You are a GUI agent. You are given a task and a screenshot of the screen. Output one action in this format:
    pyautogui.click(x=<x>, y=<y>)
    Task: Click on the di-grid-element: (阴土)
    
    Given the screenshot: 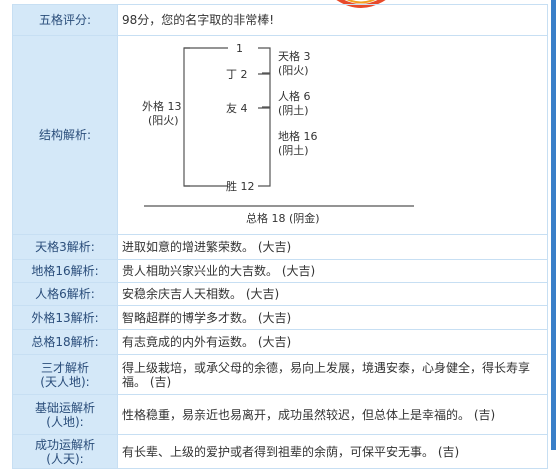 What is the action you would take?
    pyautogui.click(x=293, y=150)
    